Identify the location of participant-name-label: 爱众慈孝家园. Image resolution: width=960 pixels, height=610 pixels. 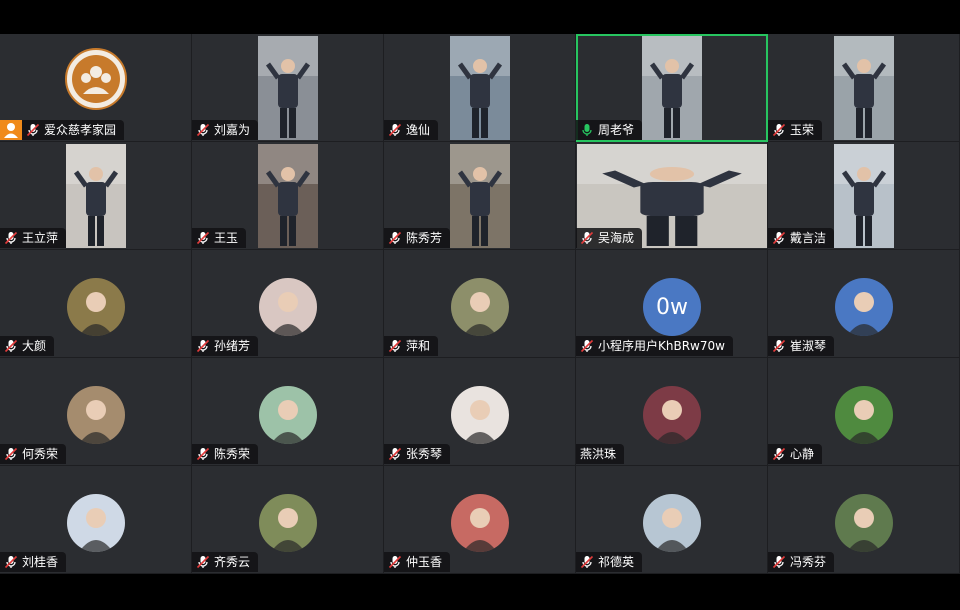
(73, 130).